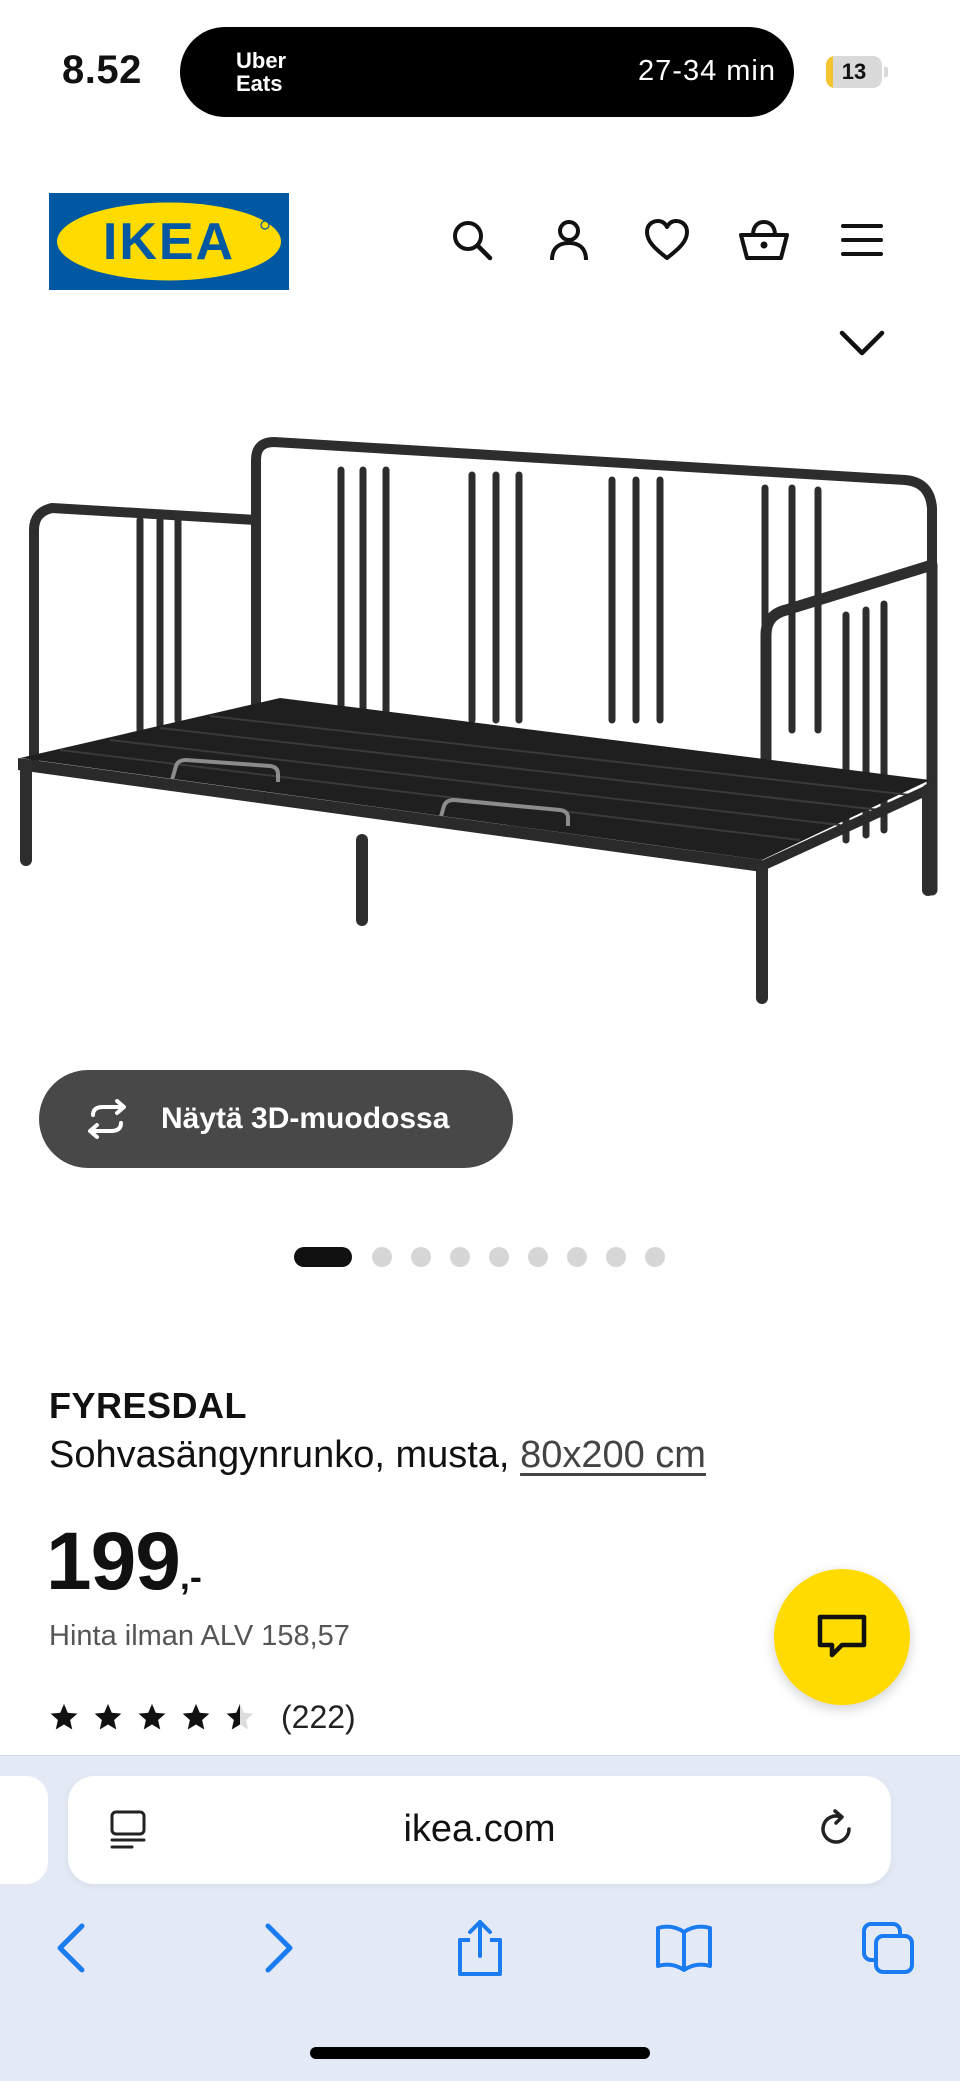  Describe the element at coordinates (480, 1257) in the screenshot. I see `image-pagination` at that location.